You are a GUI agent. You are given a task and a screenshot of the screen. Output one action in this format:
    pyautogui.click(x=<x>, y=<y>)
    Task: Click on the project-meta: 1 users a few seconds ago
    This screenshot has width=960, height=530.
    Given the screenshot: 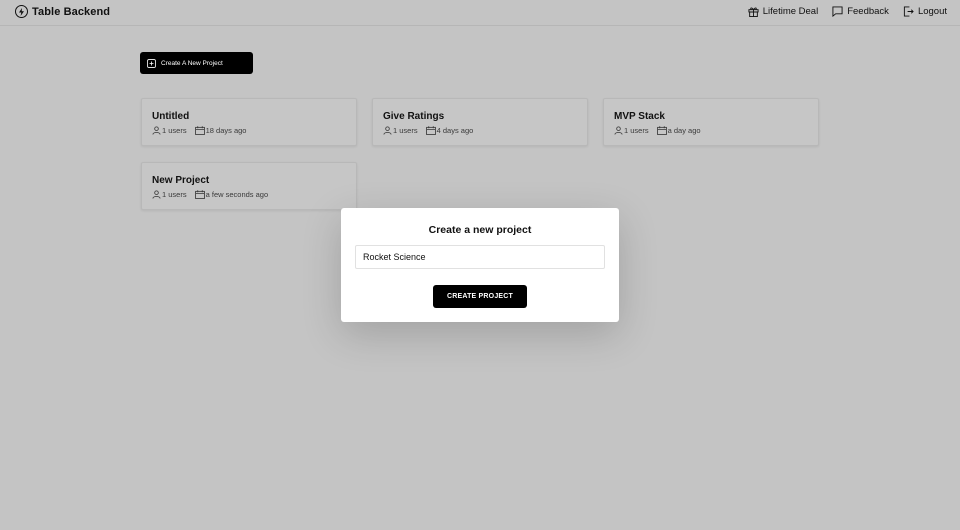 What is the action you would take?
    pyautogui.click(x=214, y=194)
    